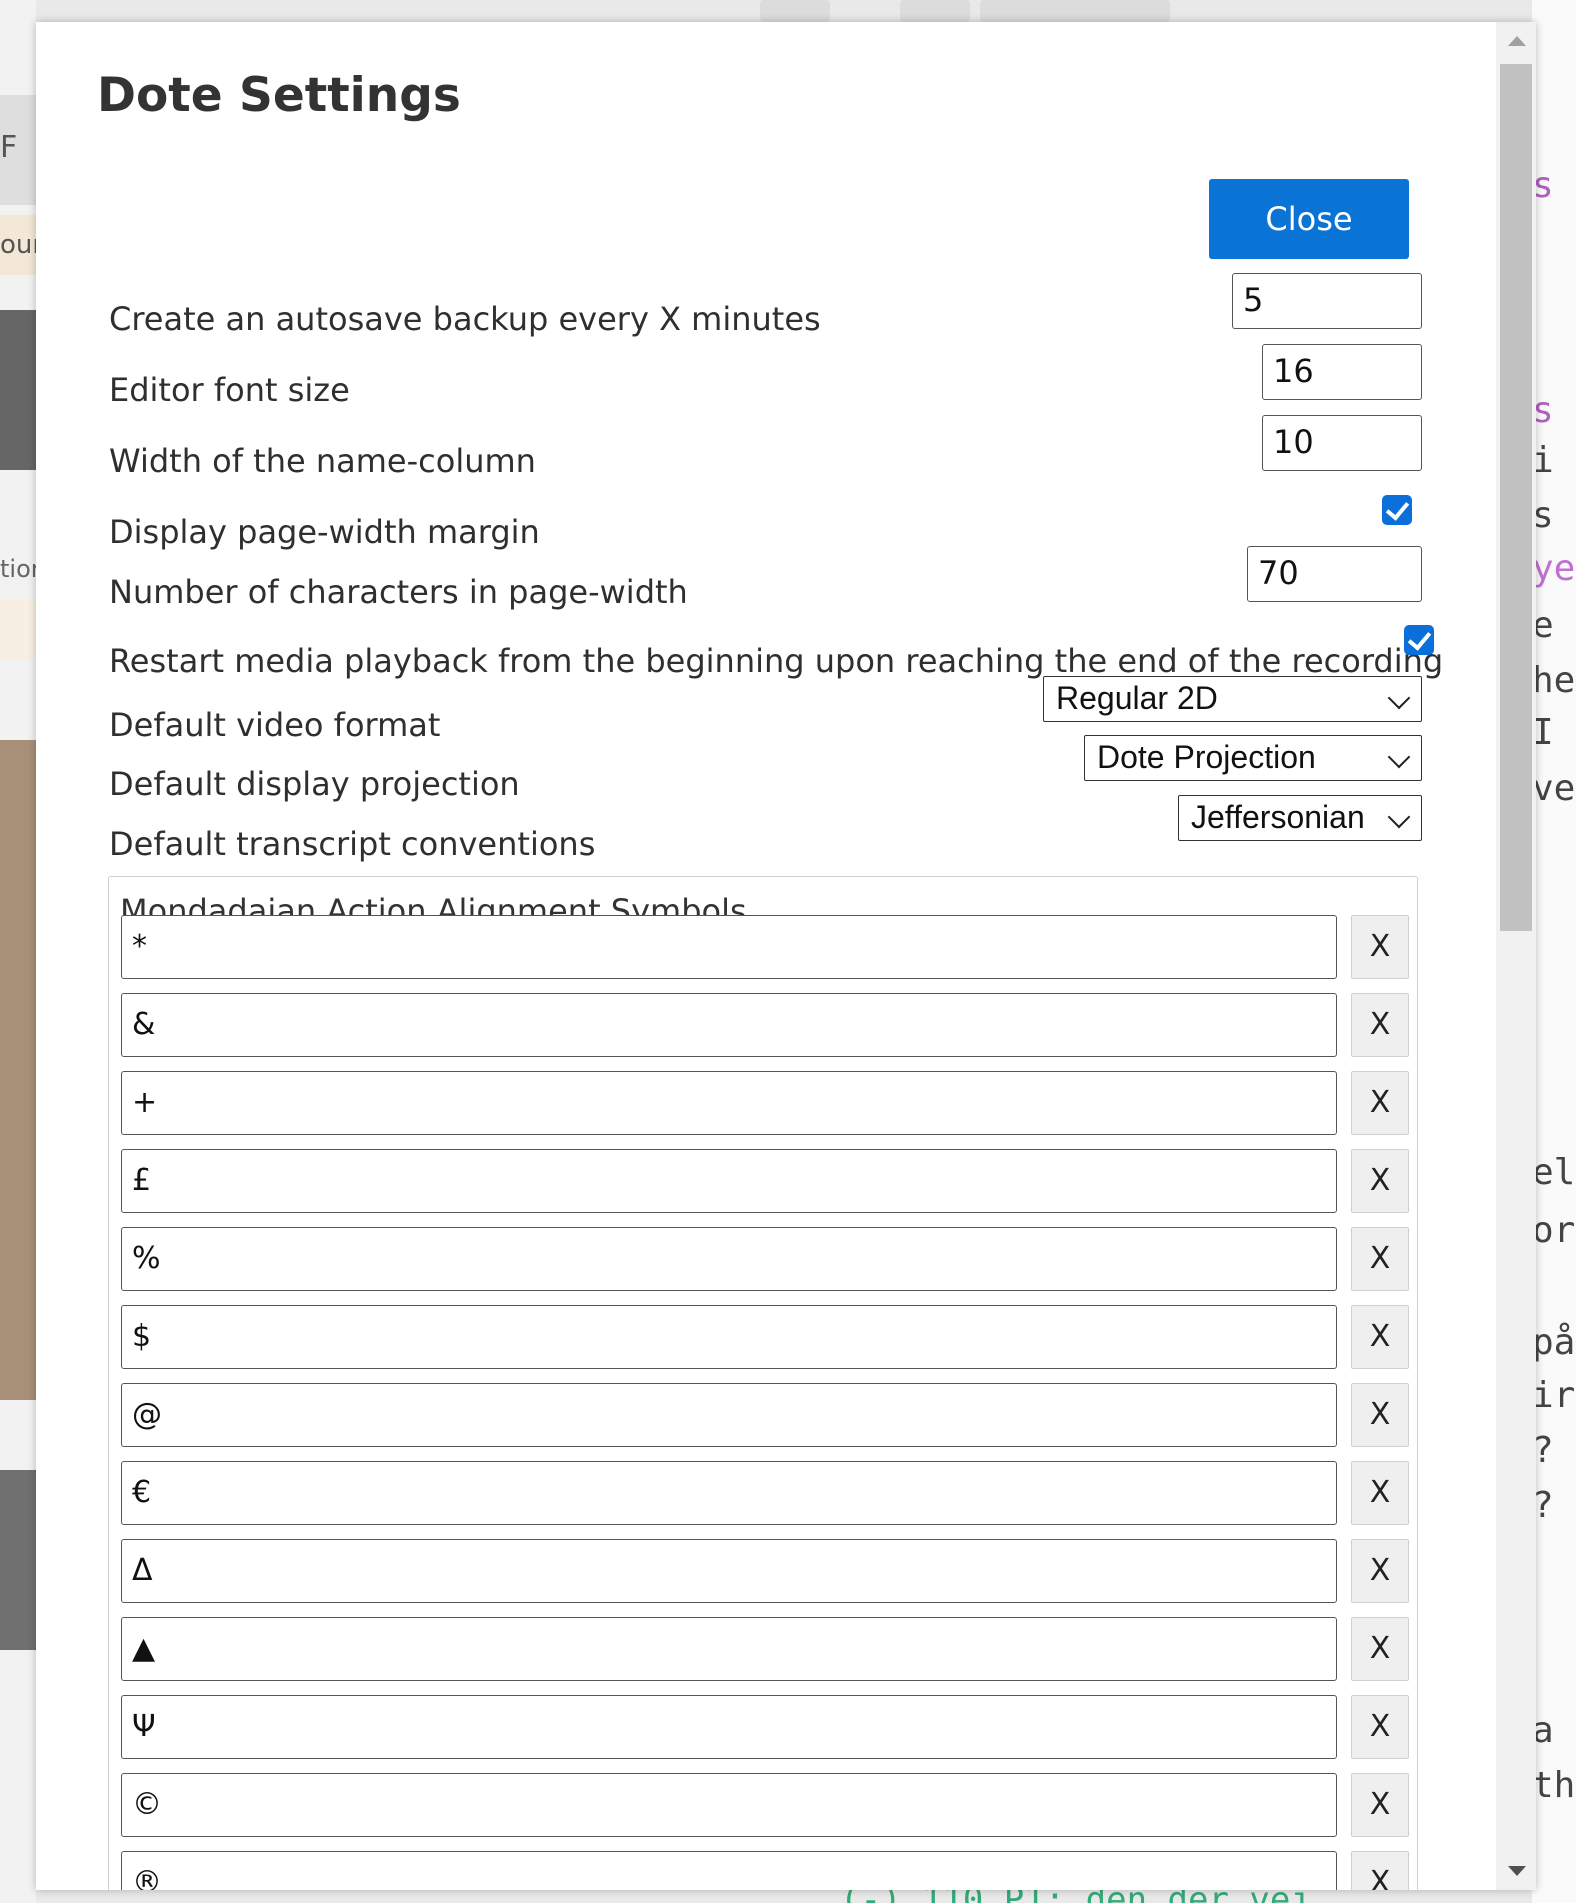 The height and width of the screenshot is (1903, 1576). Describe the element at coordinates (9, 147) in the screenshot. I see `background-text: F` at that location.